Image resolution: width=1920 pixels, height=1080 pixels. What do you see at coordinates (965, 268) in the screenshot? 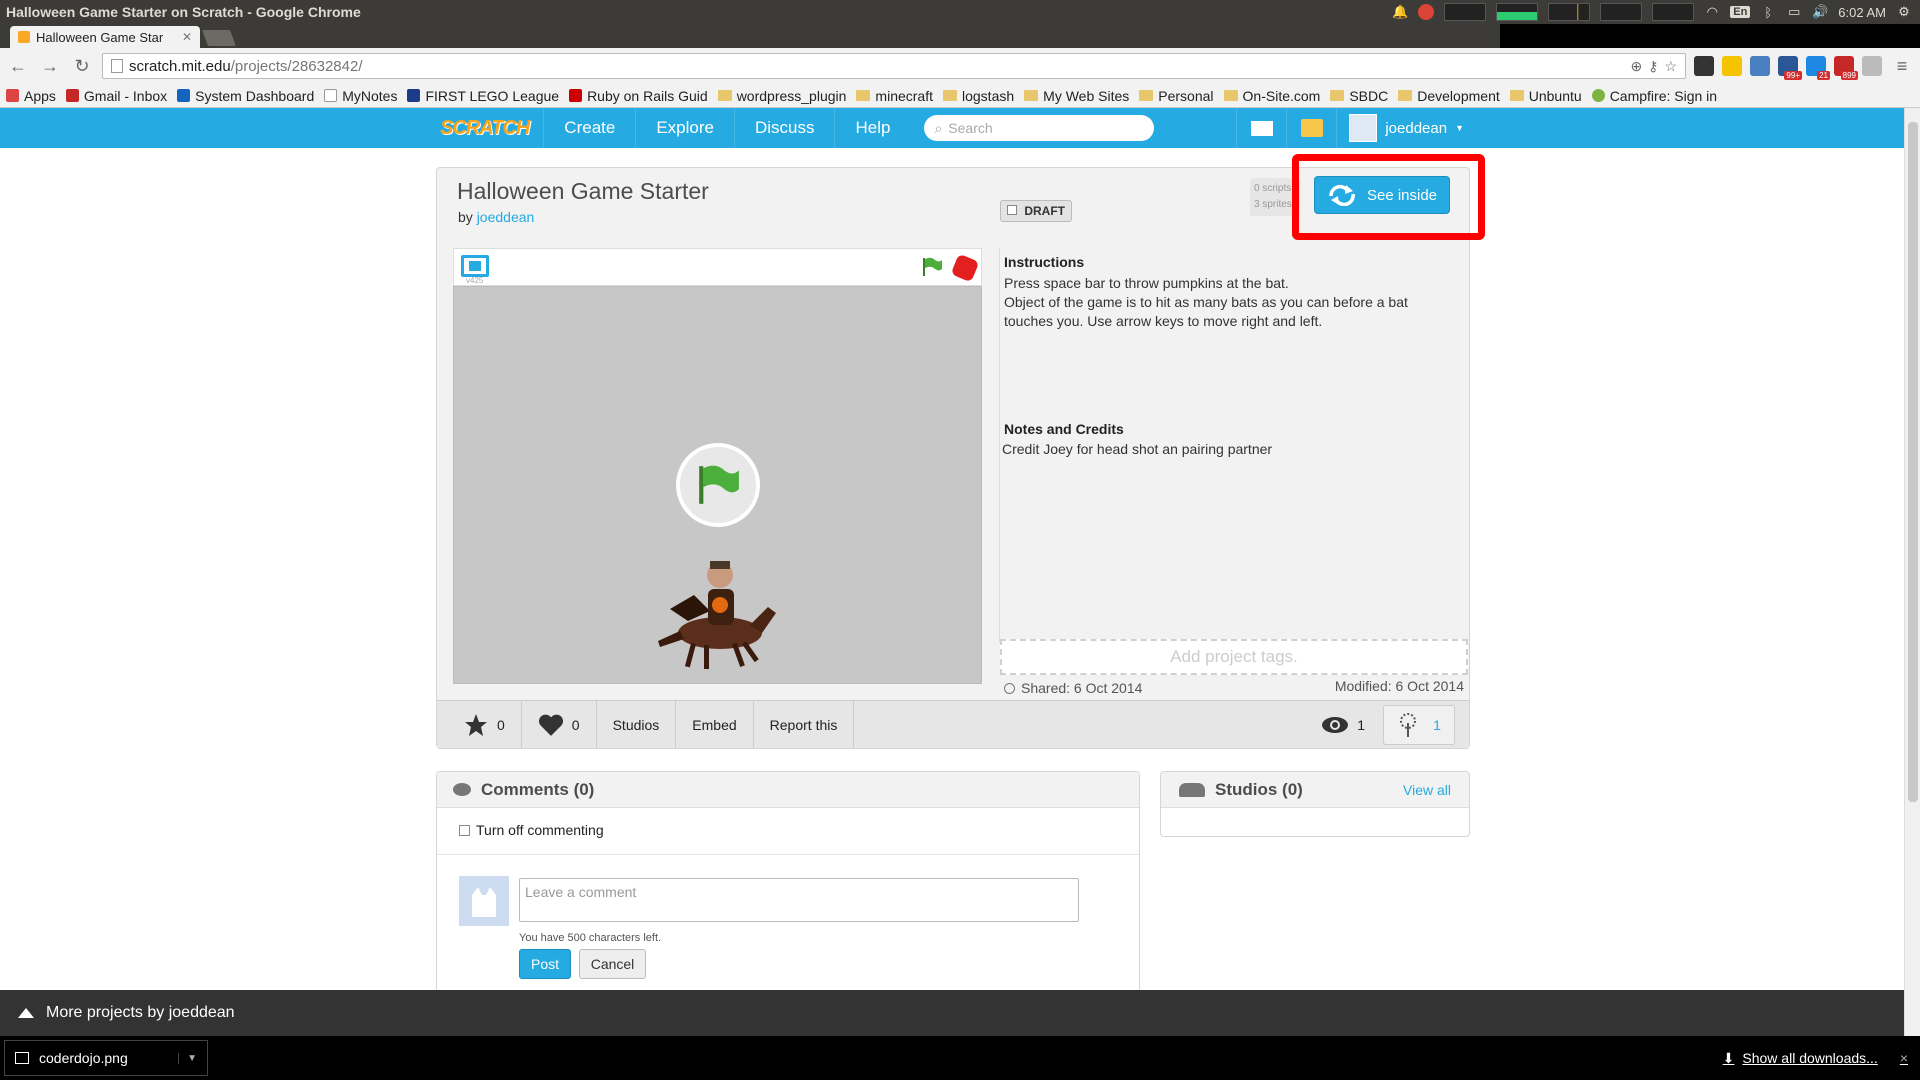
I see `stop-icon` at bounding box center [965, 268].